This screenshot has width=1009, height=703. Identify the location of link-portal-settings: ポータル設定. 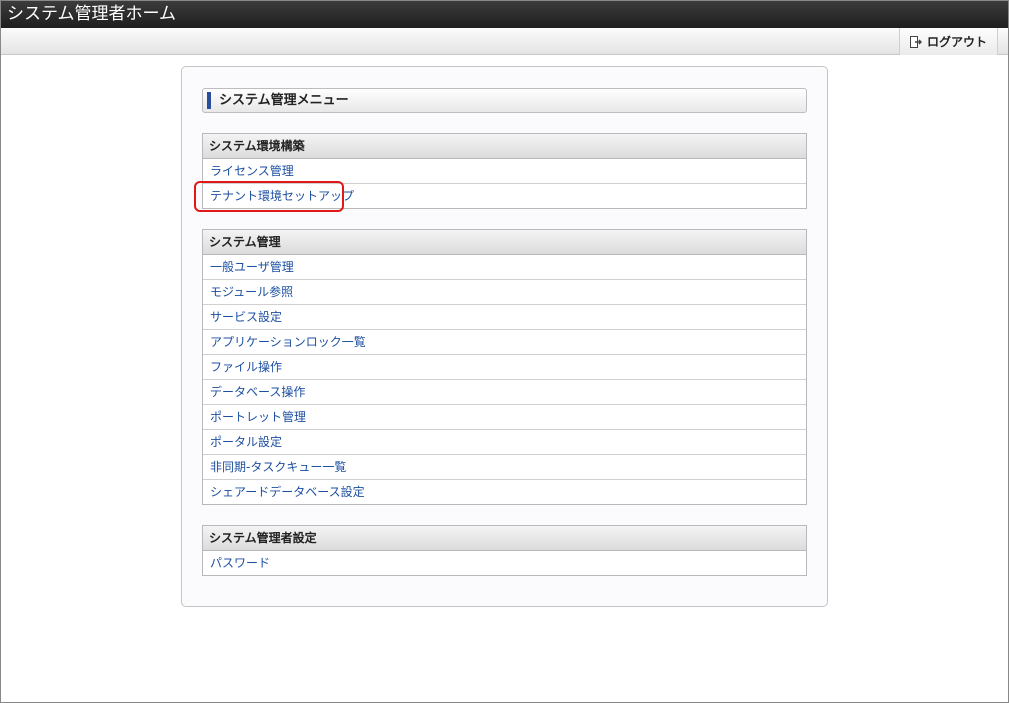
(504, 442).